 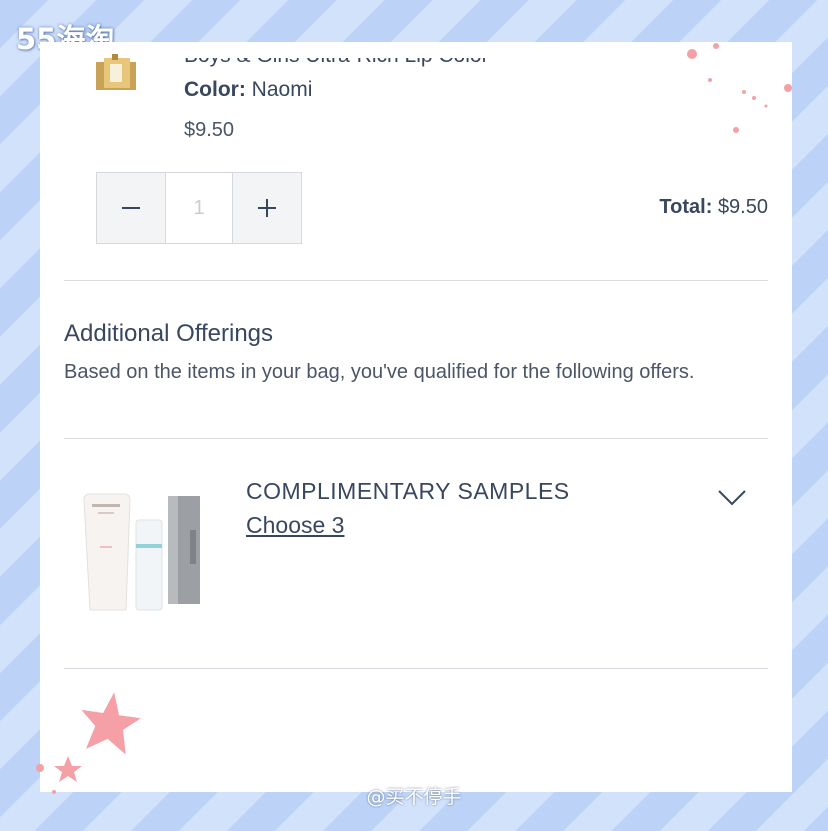 I want to click on chevron-down-icon, so click(x=732, y=497).